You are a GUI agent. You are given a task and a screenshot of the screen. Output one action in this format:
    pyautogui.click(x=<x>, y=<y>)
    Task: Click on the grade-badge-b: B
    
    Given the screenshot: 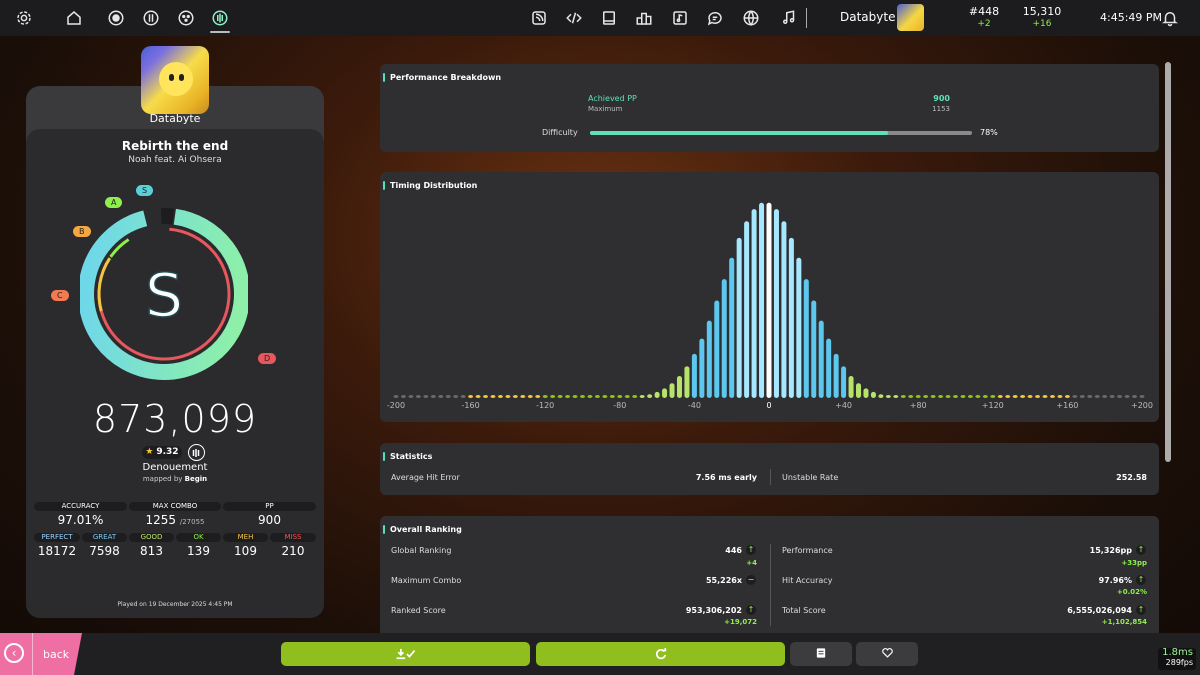 What is the action you would take?
    pyautogui.click(x=82, y=231)
    